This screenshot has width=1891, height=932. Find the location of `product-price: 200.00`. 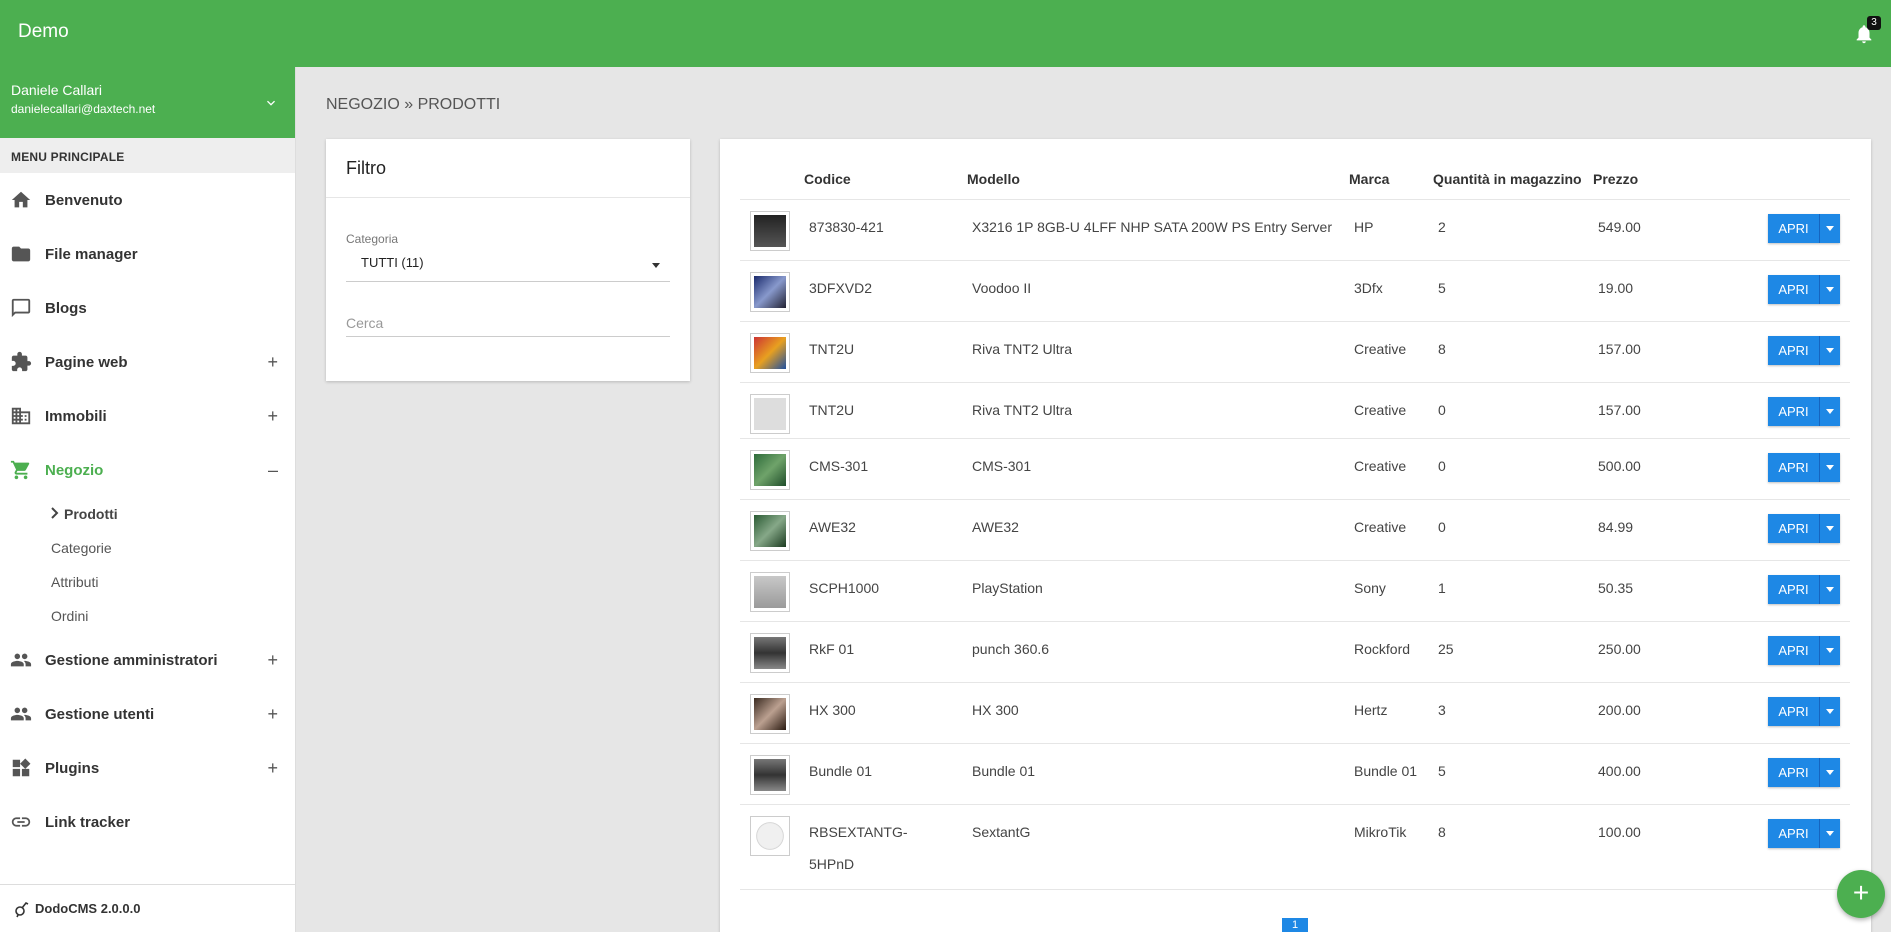

product-price: 200.00 is located at coordinates (1619, 710).